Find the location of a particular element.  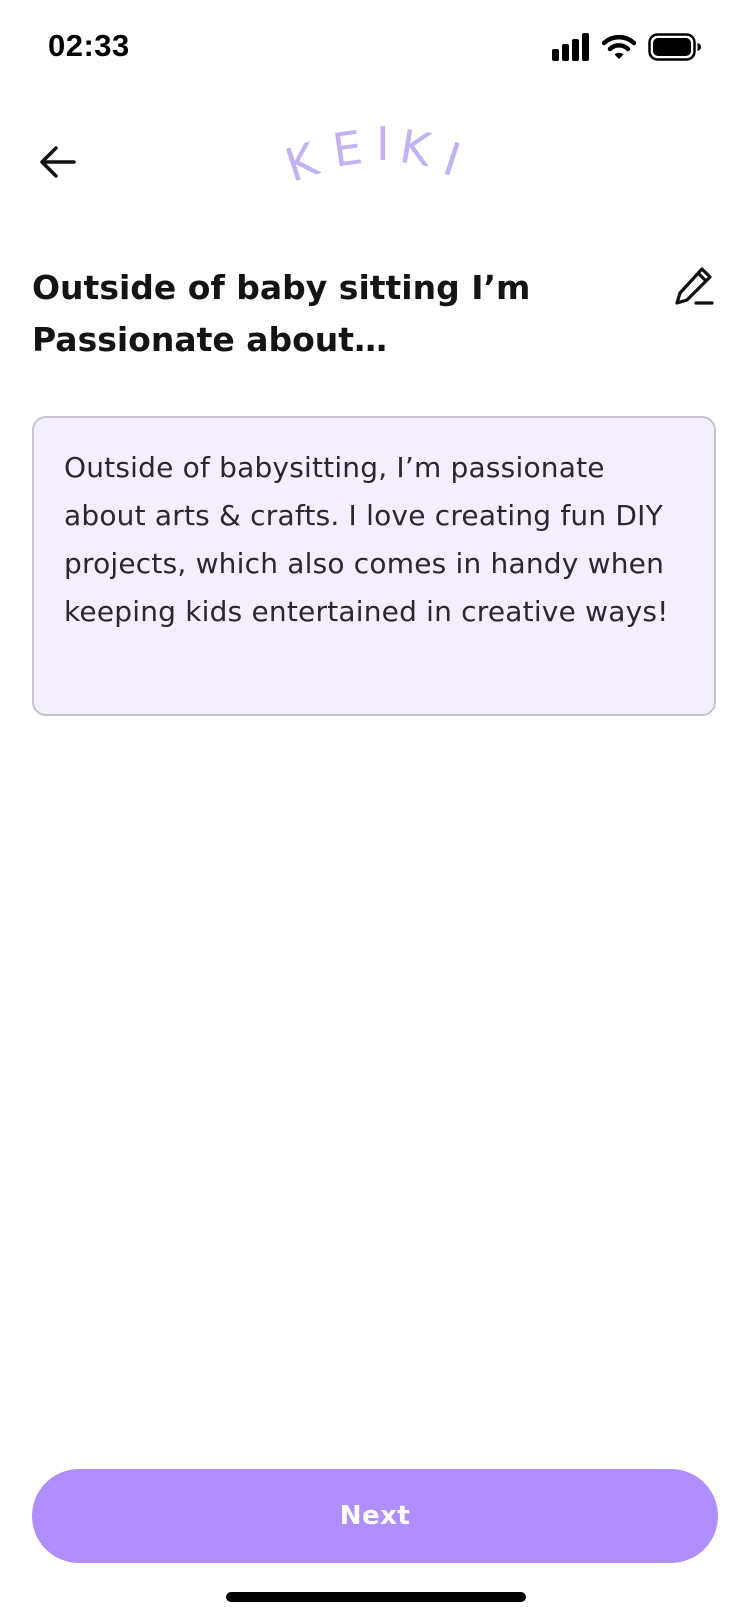

edit-button is located at coordinates (694, 286).